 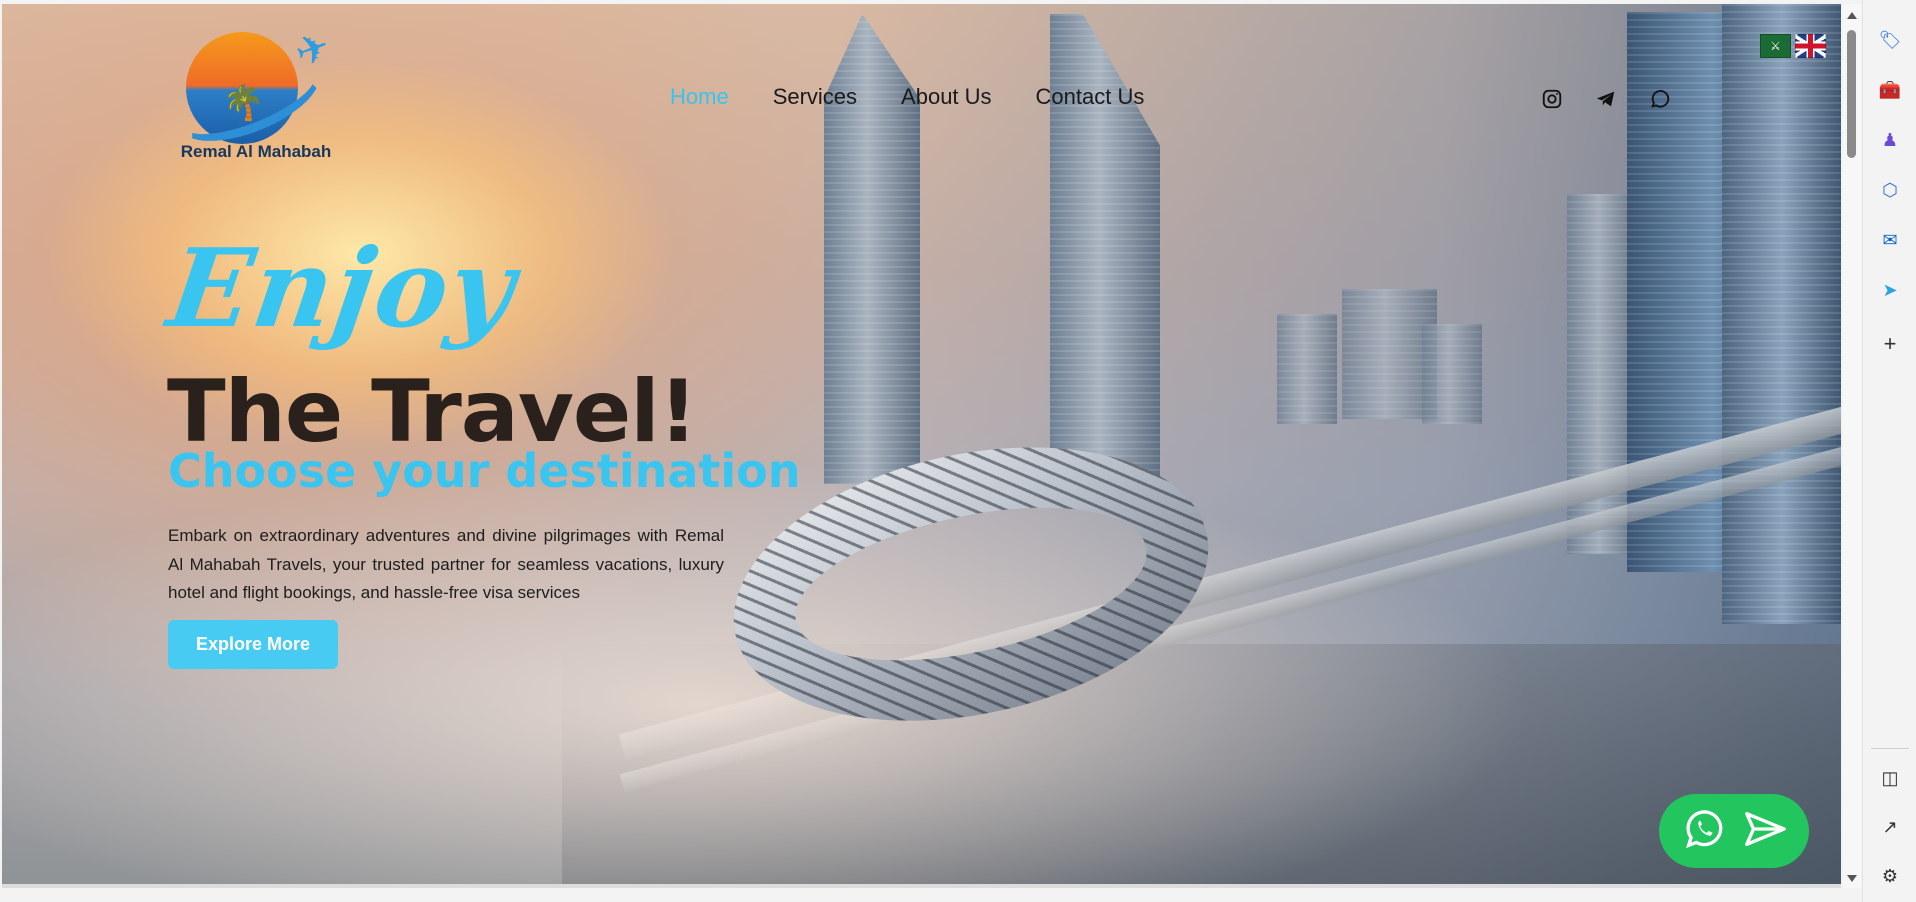 What do you see at coordinates (946, 97) in the screenshot?
I see `nav-about-us: About Us` at bounding box center [946, 97].